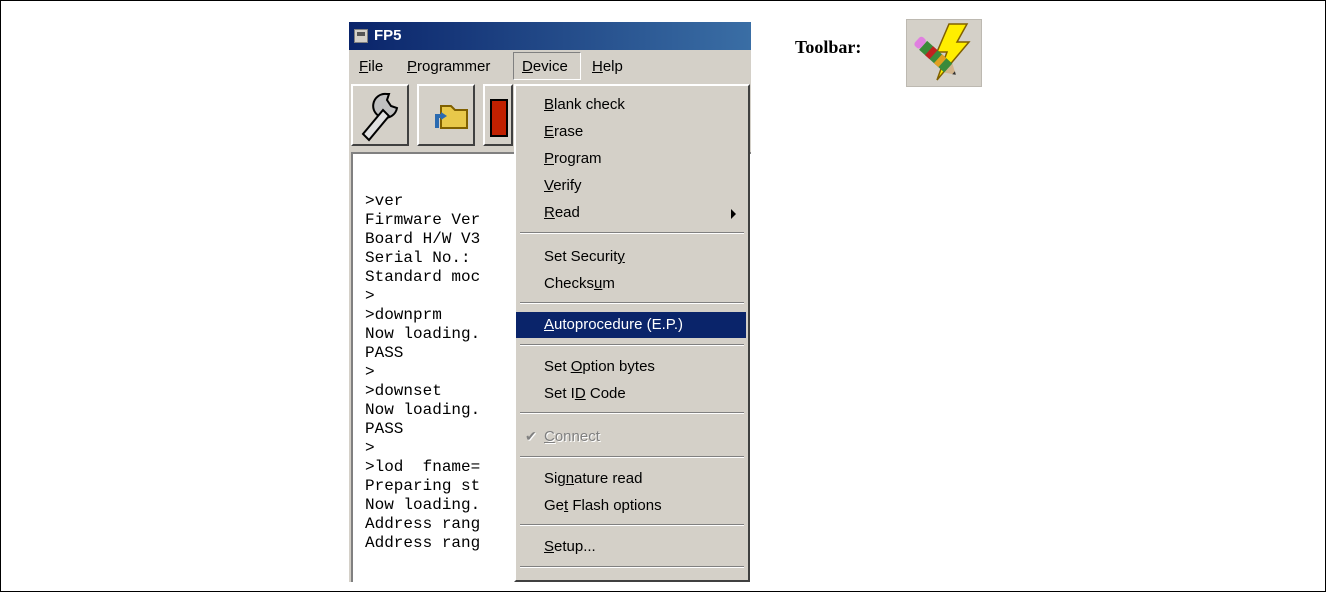 This screenshot has width=1326, height=592. I want to click on toolbar-button-open, so click(446, 115).